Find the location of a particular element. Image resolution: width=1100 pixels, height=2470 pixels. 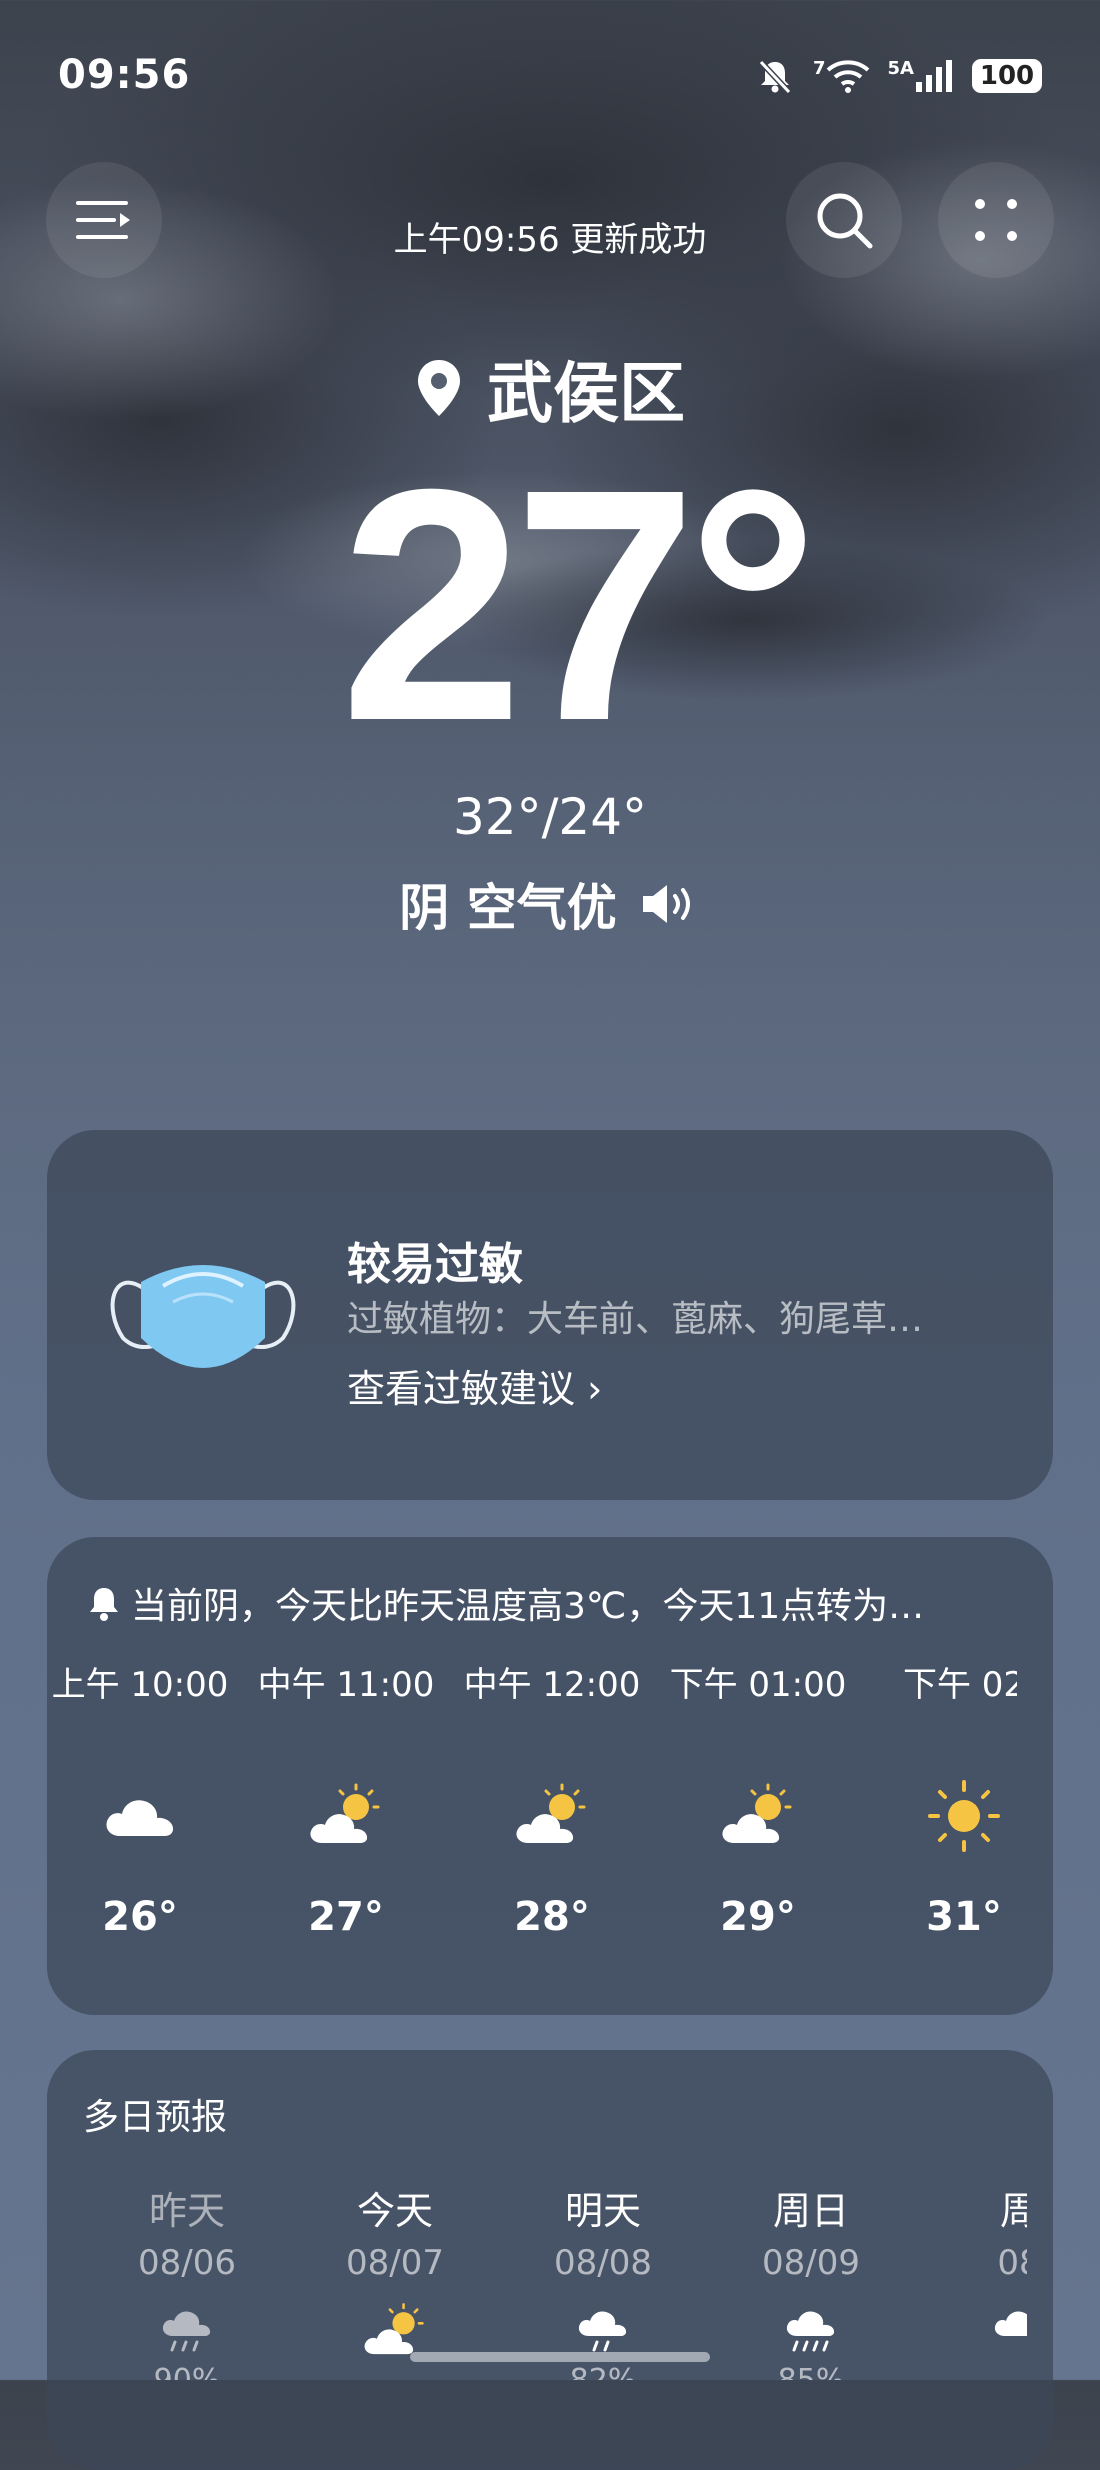

daily-item: 昨天 08/06 90% is located at coordinates (187, 2280).